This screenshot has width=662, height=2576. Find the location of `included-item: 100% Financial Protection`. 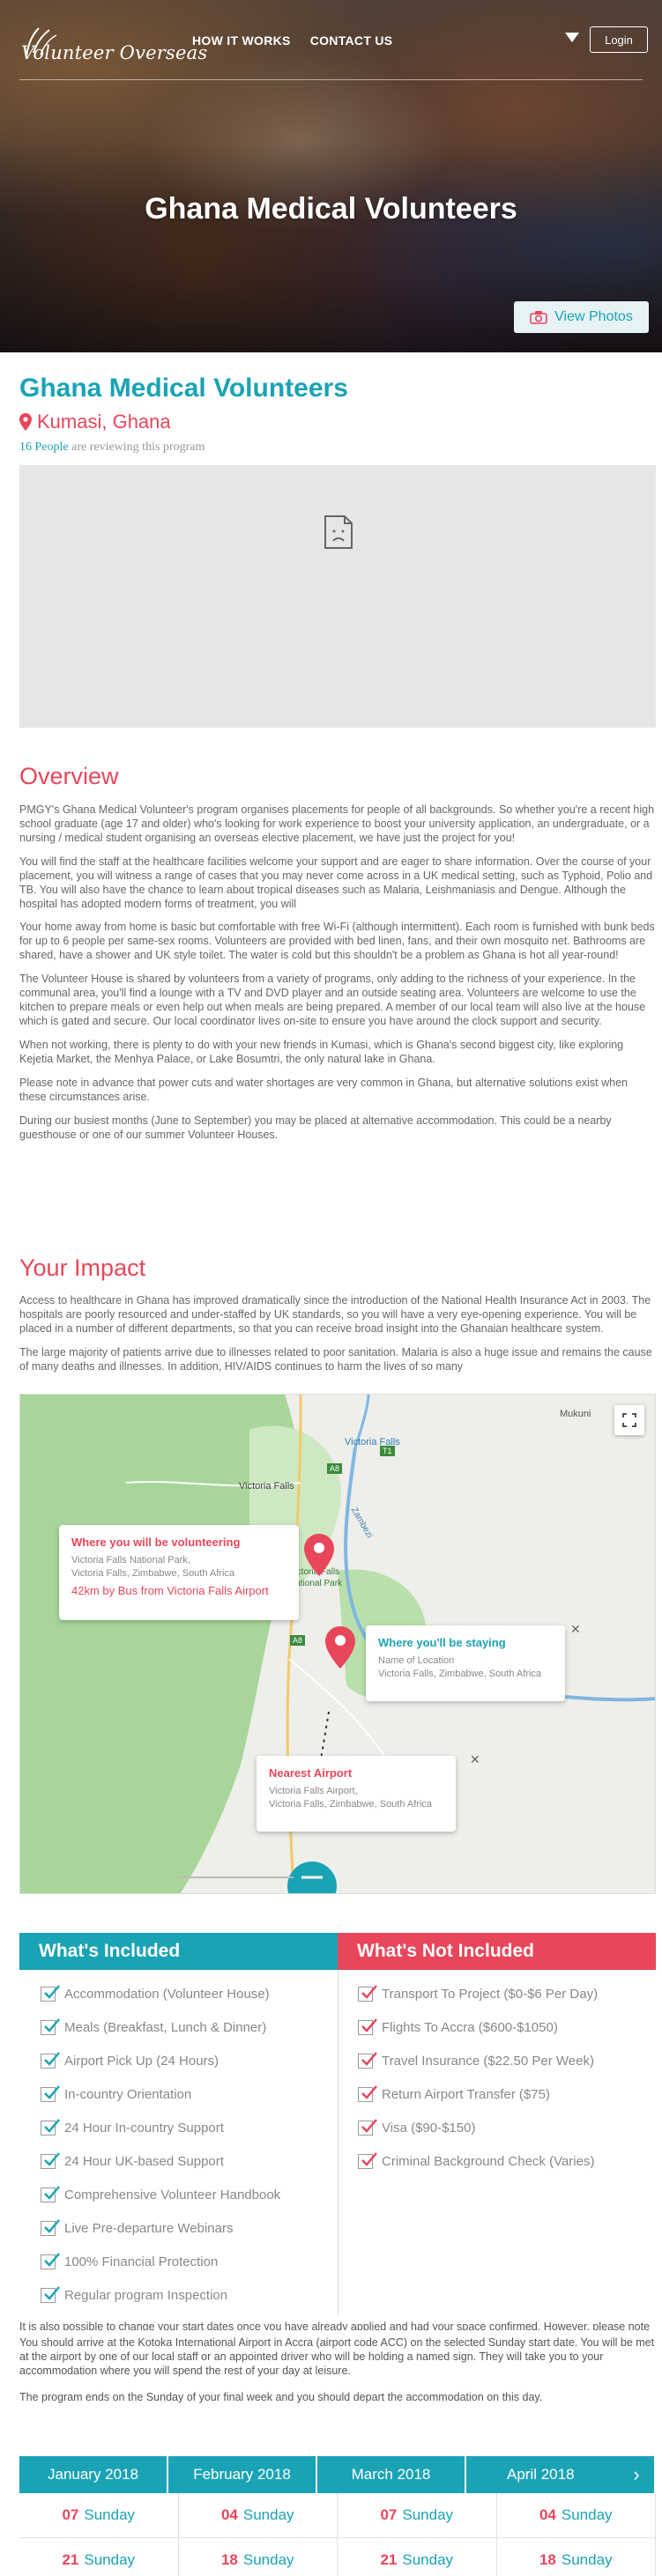

included-item: 100% Financial Protection is located at coordinates (186, 2262).